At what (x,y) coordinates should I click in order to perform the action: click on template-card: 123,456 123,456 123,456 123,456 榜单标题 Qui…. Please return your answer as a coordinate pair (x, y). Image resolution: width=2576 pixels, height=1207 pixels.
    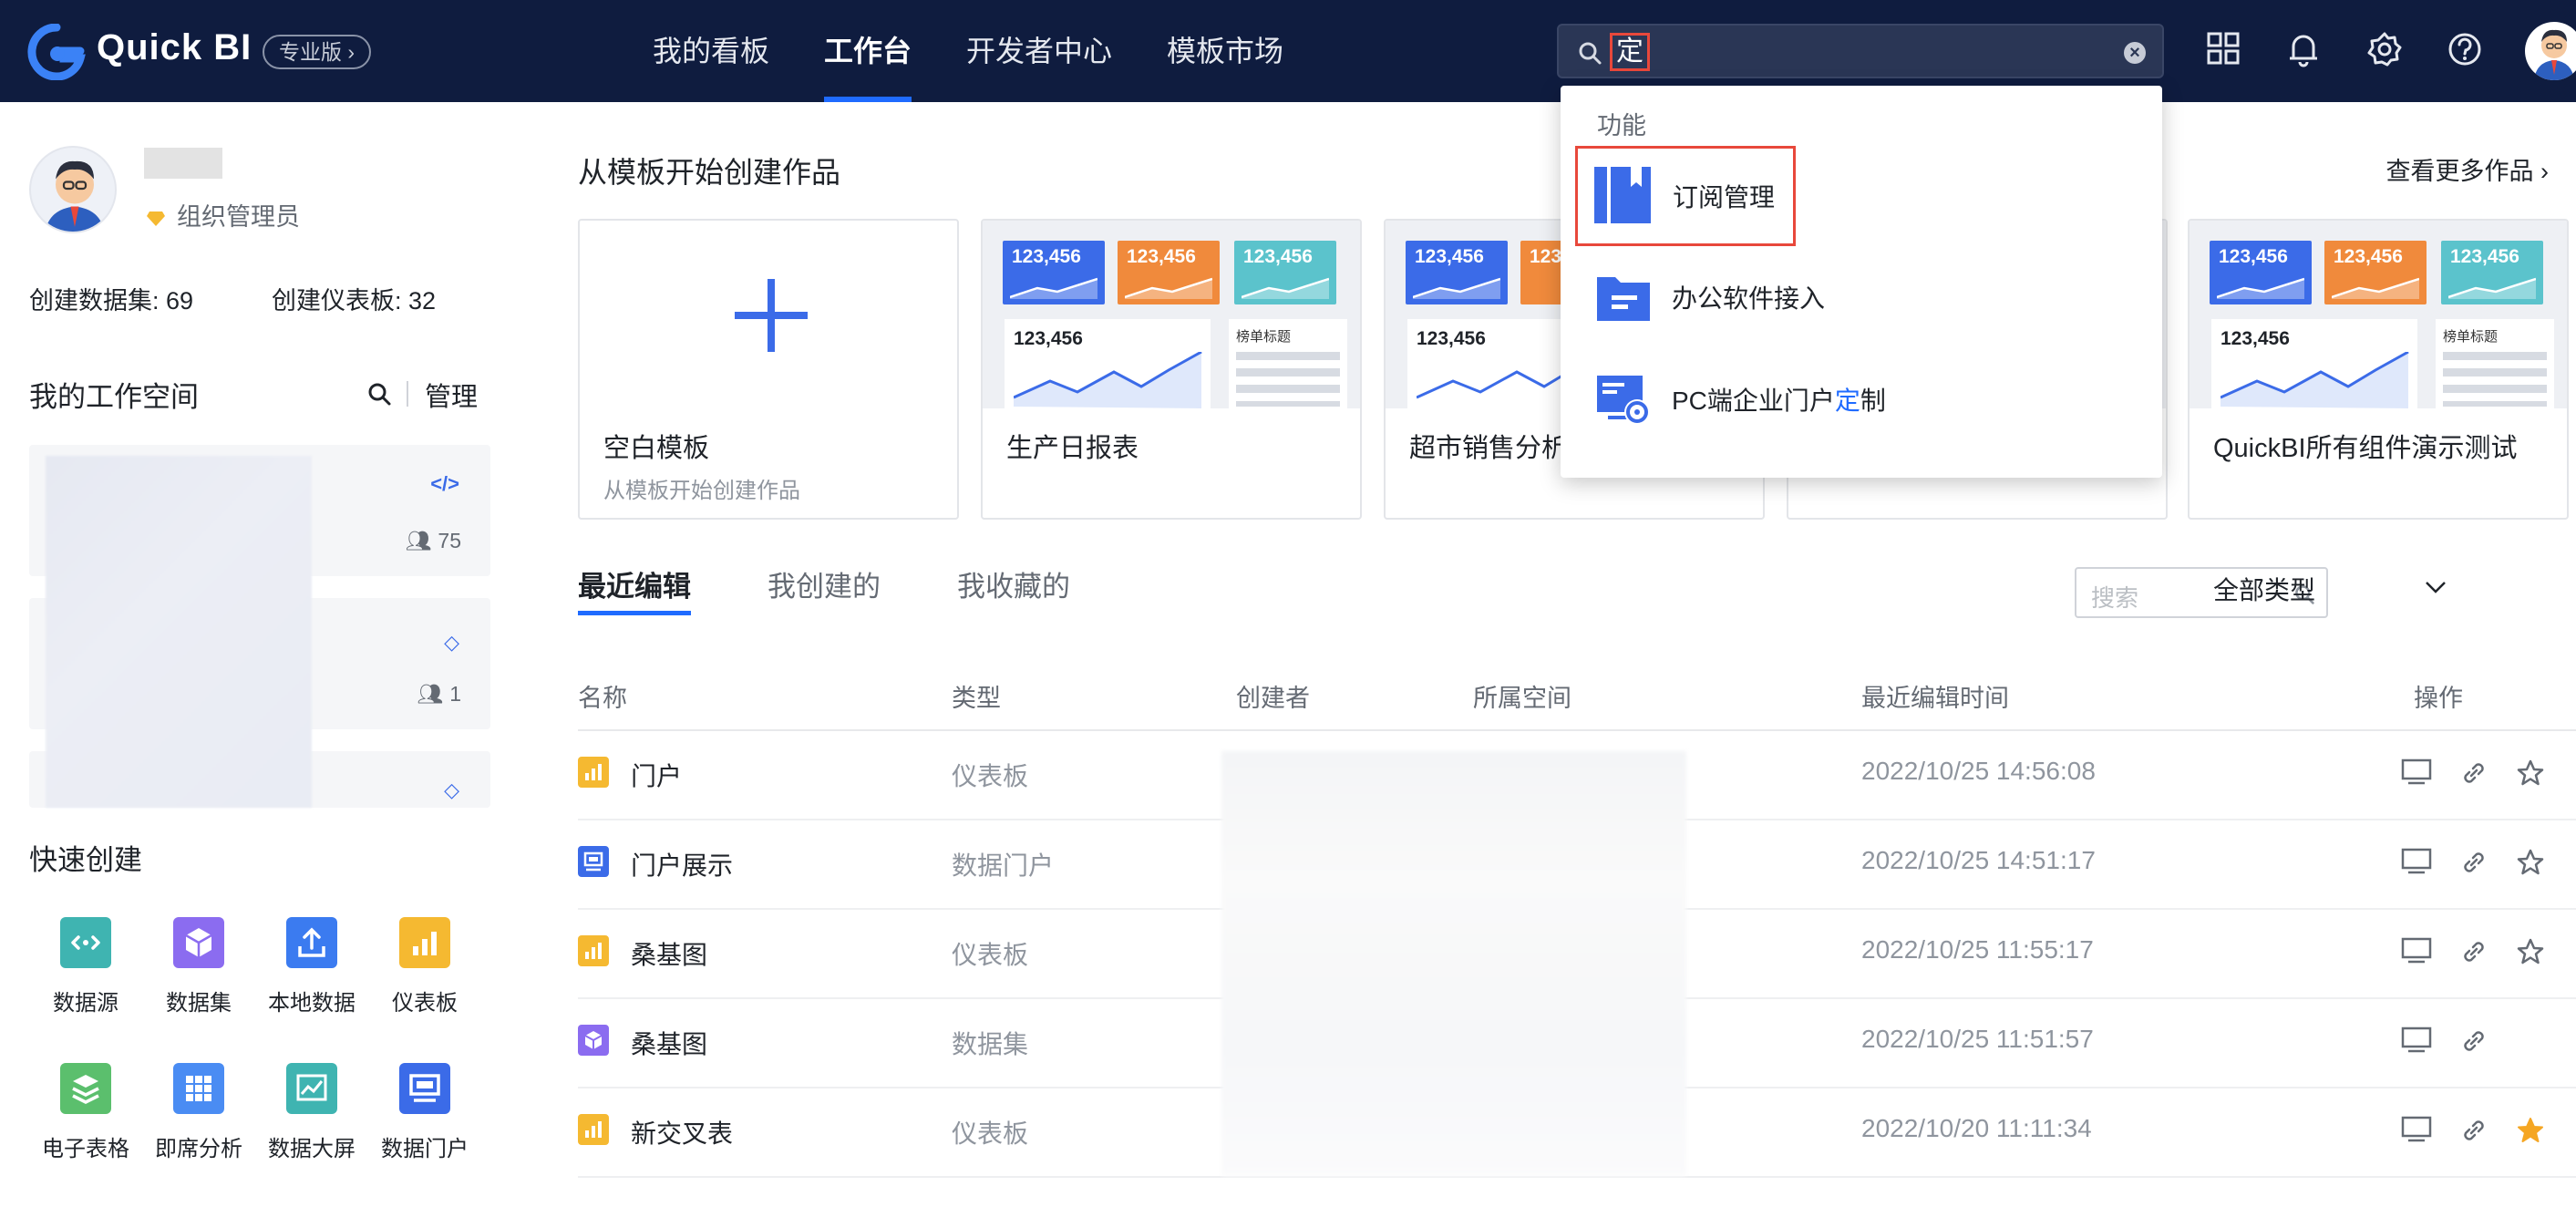
    Looking at the image, I should click on (2378, 370).